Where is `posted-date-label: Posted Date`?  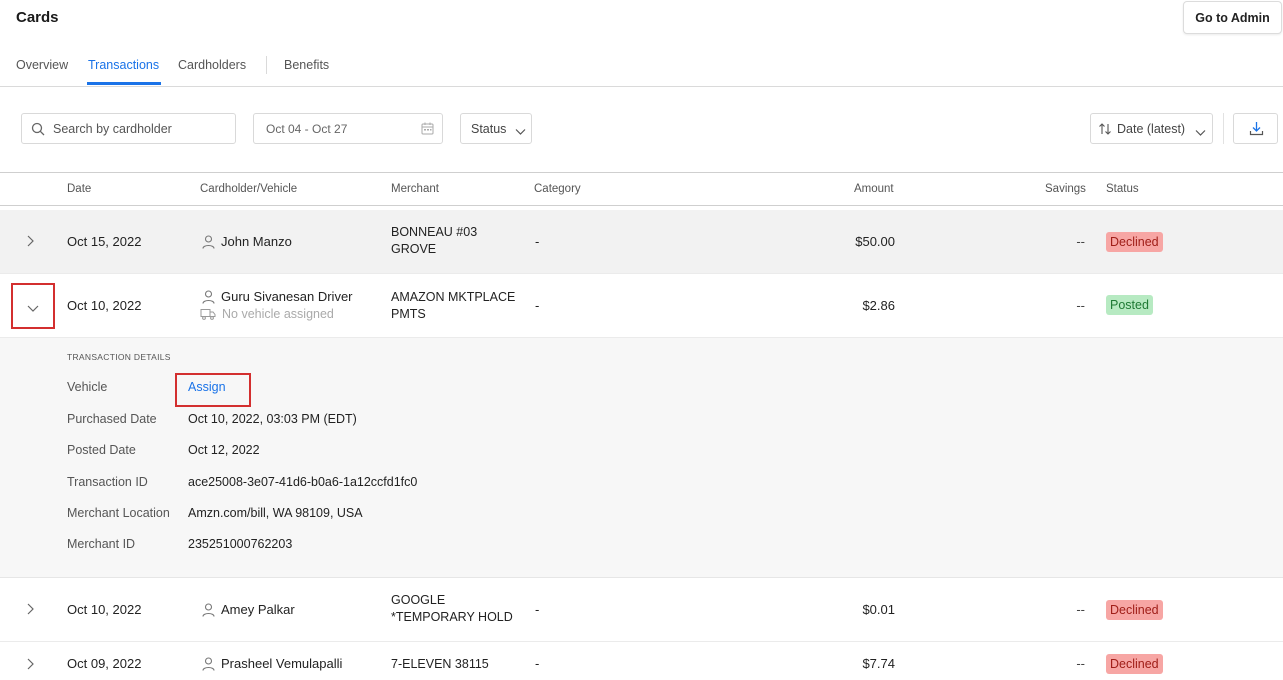 posted-date-label: Posted Date is located at coordinates (101, 450).